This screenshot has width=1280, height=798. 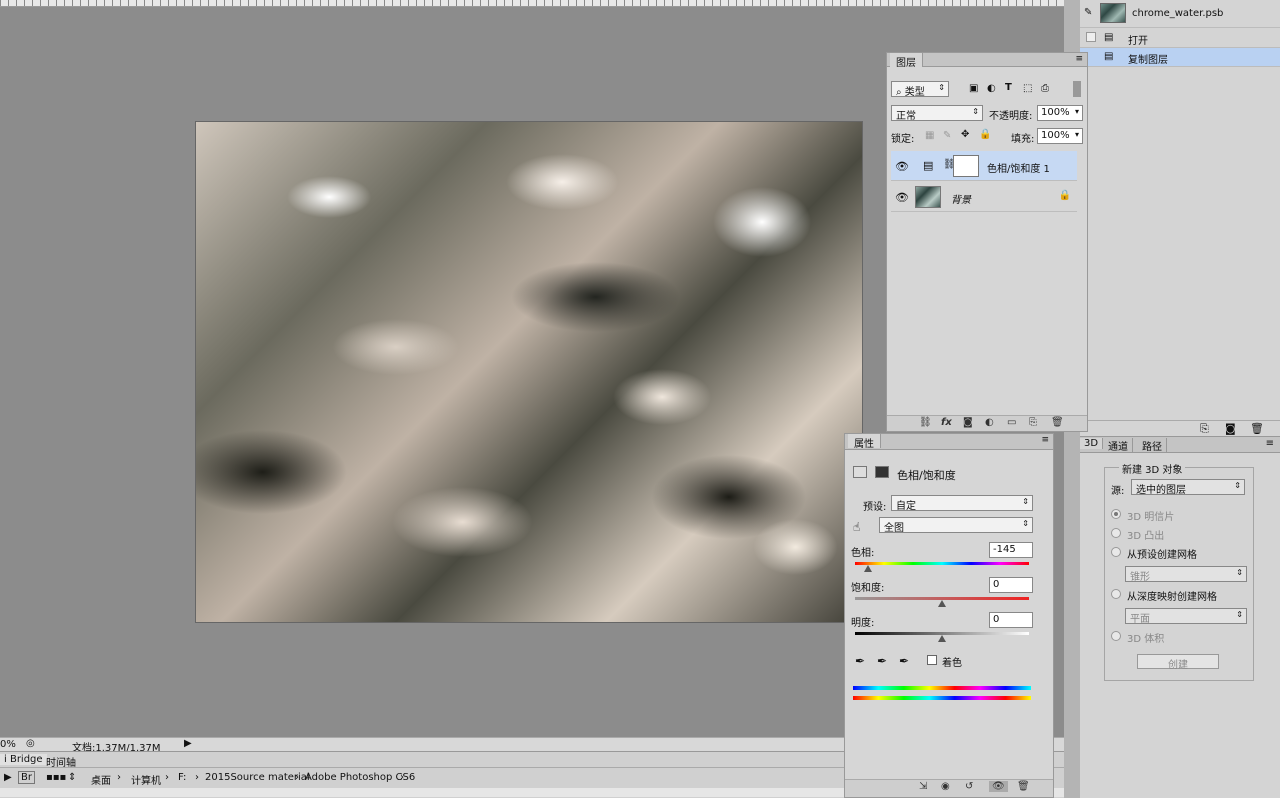 What do you see at coordinates (1186, 616) in the screenshot?
I see `depth-mesh-select: 平面 ⇕` at bounding box center [1186, 616].